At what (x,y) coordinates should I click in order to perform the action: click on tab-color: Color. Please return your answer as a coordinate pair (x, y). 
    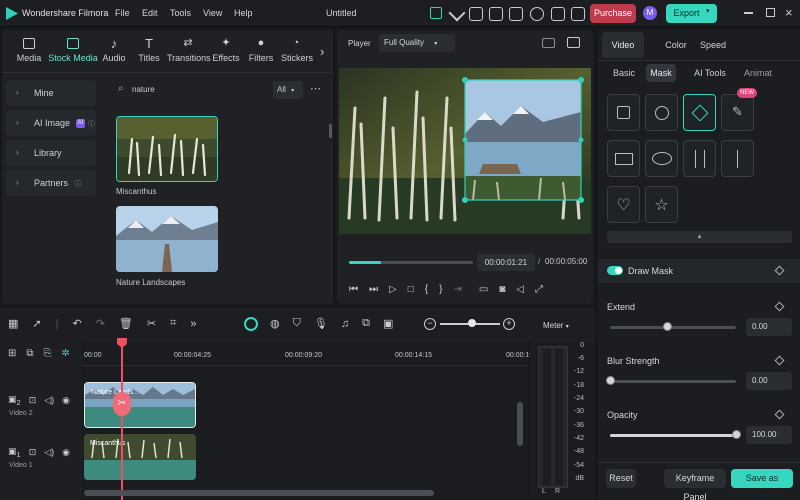
    Looking at the image, I should click on (676, 45).